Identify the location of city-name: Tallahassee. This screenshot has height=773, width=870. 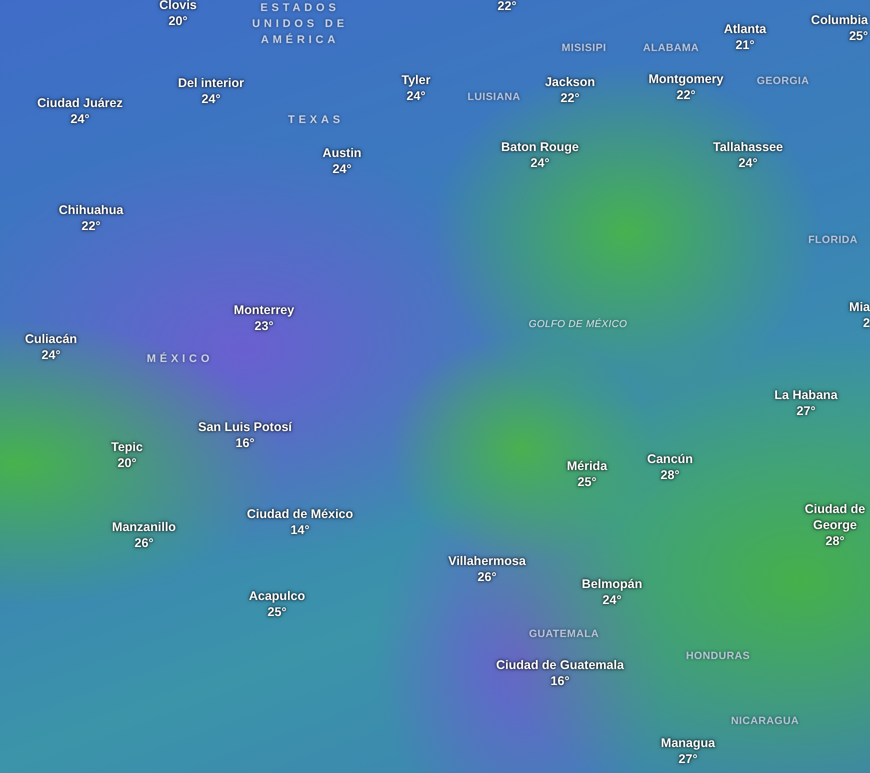
(748, 147).